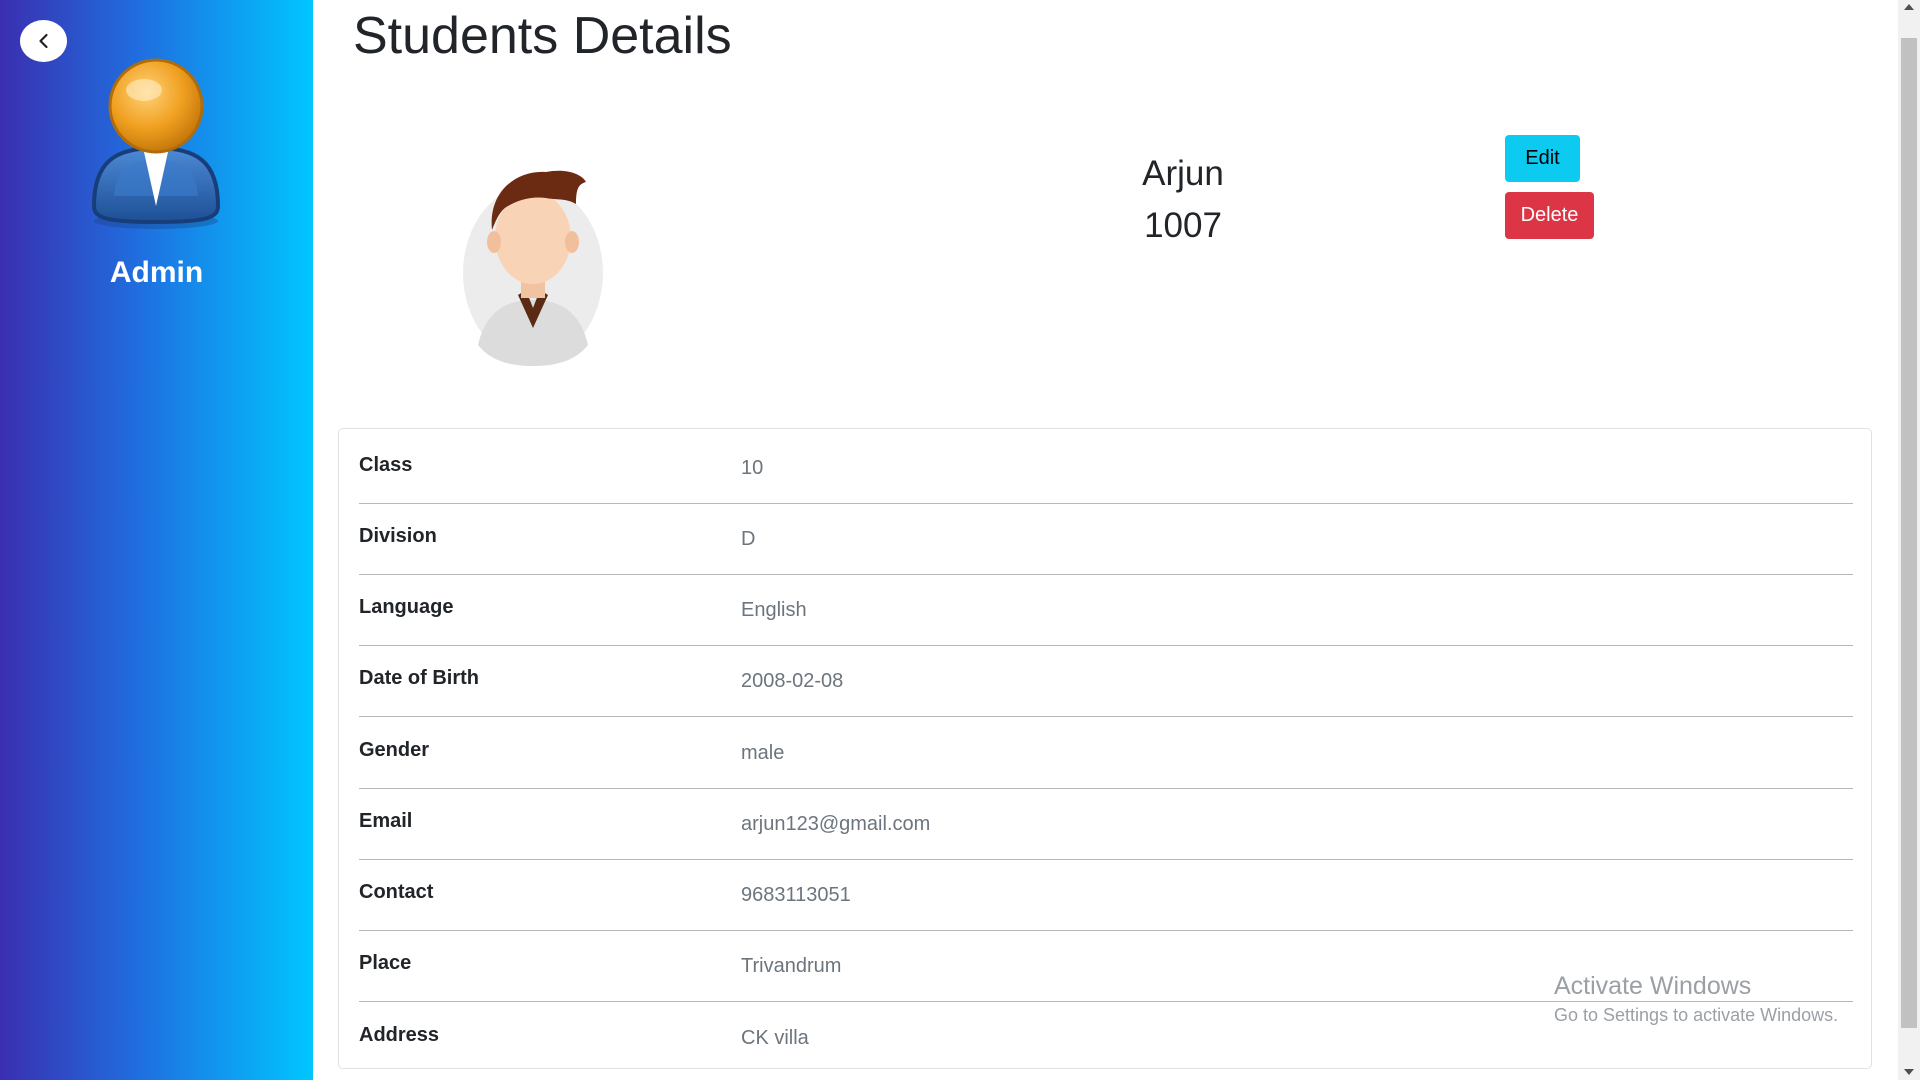 The width and height of the screenshot is (1920, 1080). What do you see at coordinates (406, 607) in the screenshot?
I see `detail-label: Language` at bounding box center [406, 607].